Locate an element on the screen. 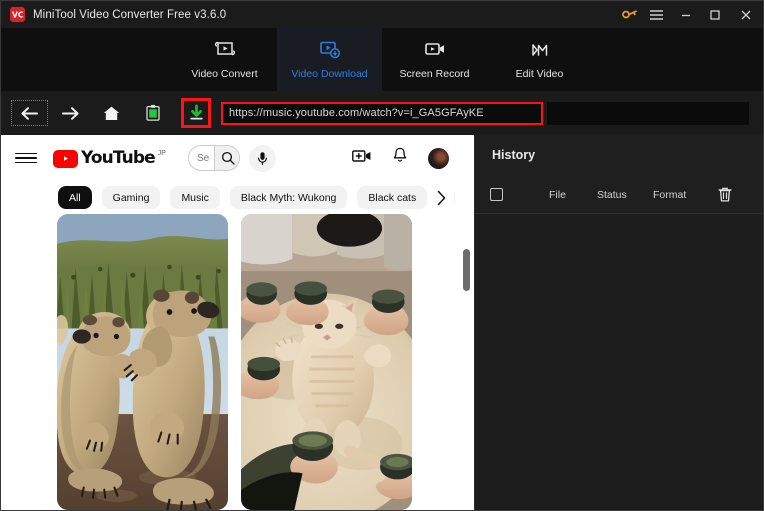 The height and width of the screenshot is (511, 764). maximize-button is located at coordinates (714, 14).